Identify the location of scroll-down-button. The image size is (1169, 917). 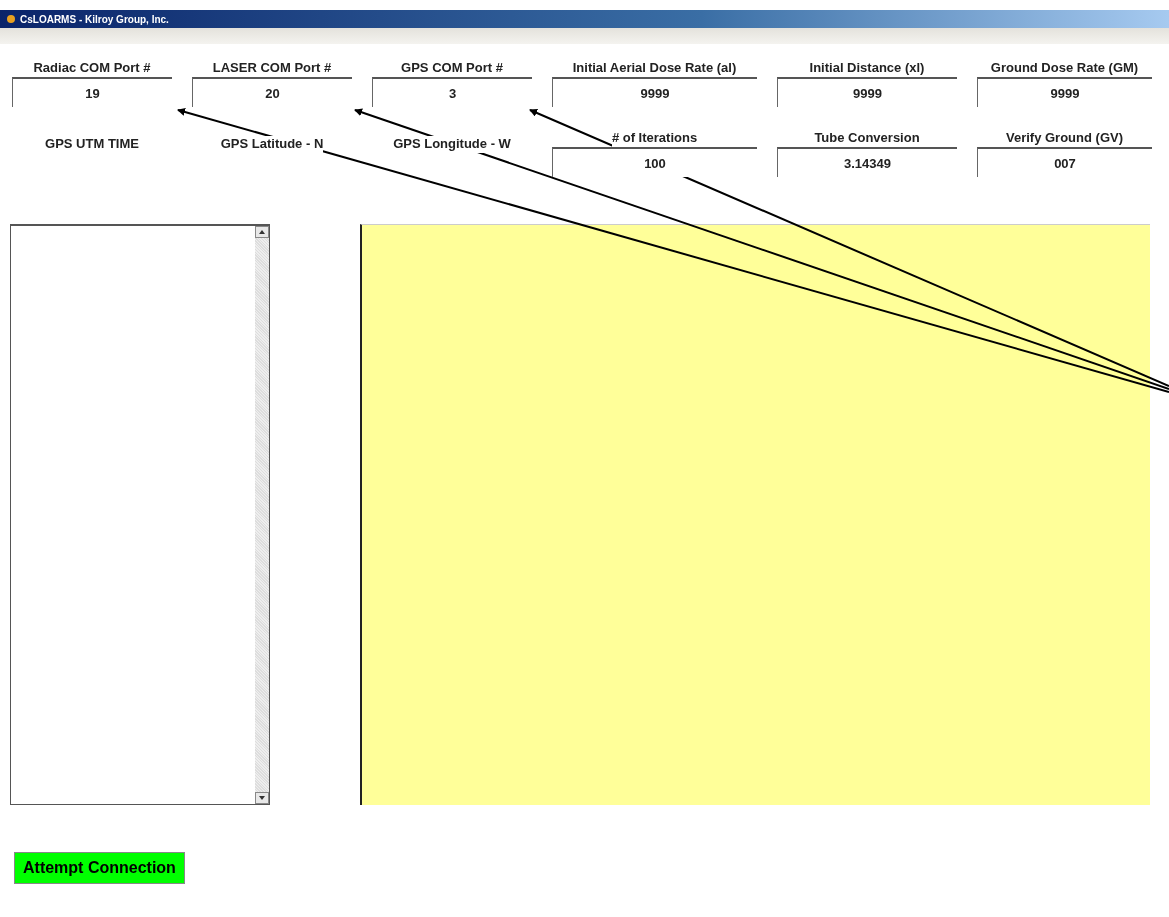
(262, 798).